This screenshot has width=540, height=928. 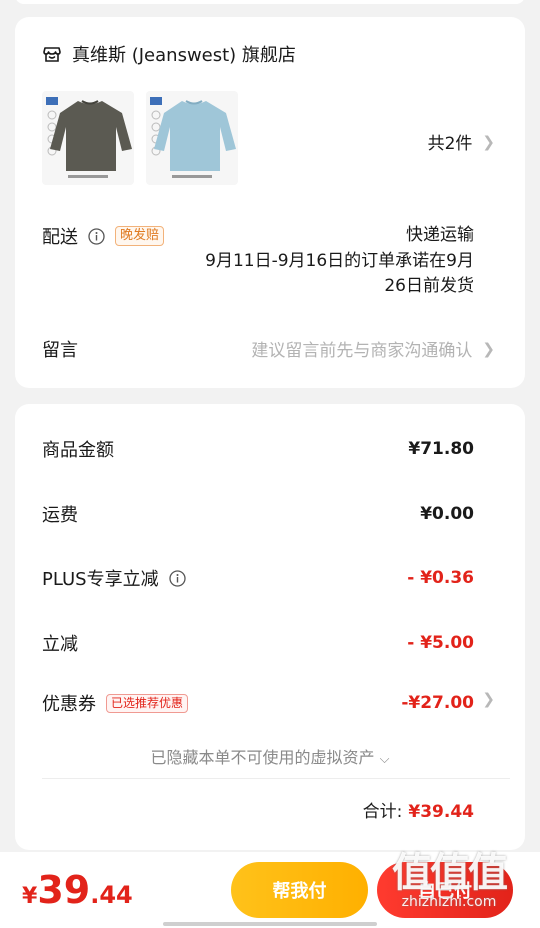 I want to click on coupon-row: 优惠券 已选推荐优惠 -¥27.00, so click(x=258, y=703).